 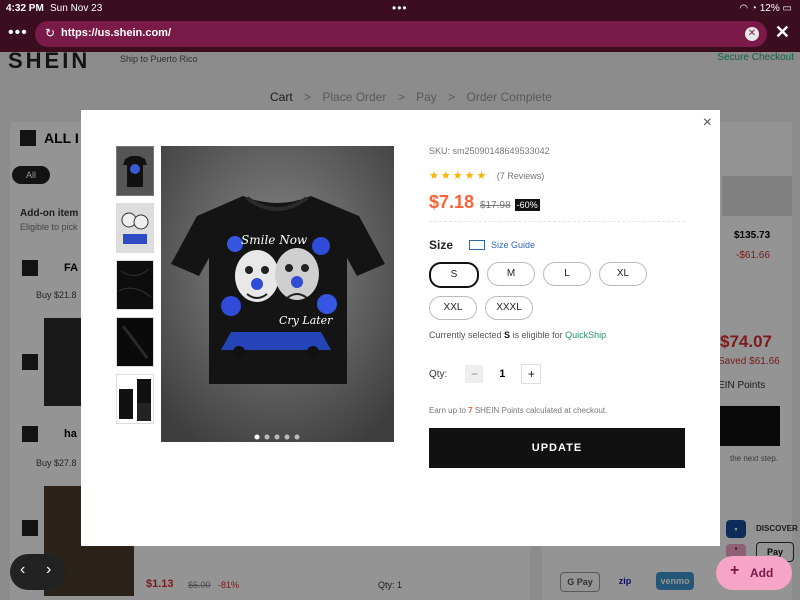 I want to click on close-browser-icon: ✕, so click(x=782, y=32).